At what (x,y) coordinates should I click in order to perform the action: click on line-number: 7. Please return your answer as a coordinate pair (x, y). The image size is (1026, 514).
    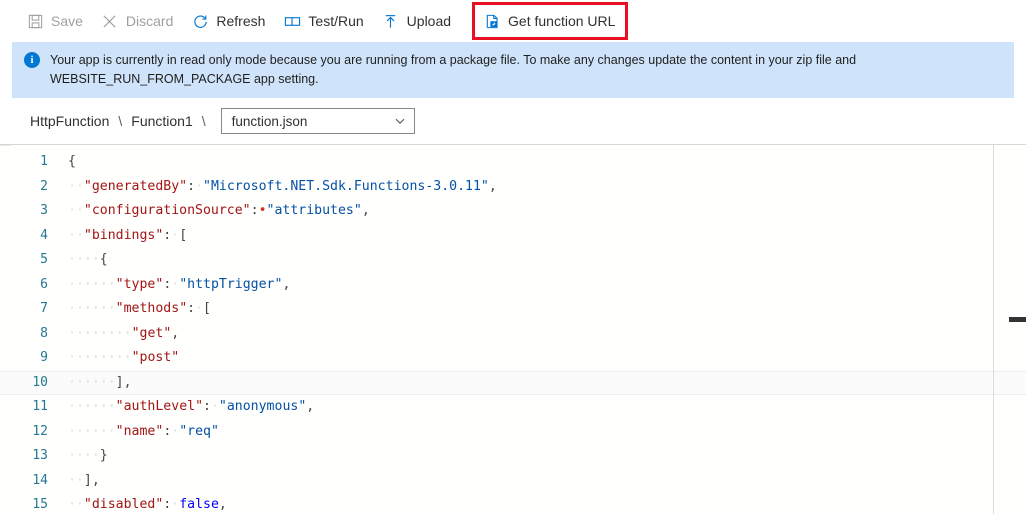
    Looking at the image, I should click on (44, 308).